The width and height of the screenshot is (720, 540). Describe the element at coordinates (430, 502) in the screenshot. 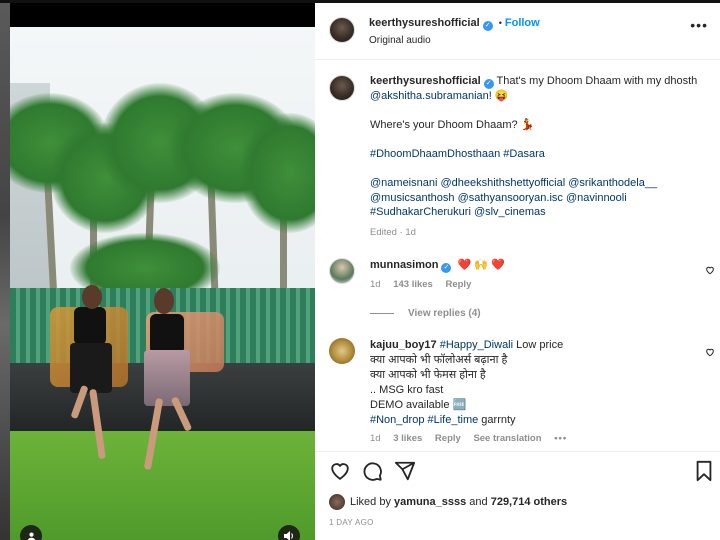

I see `liker-username: yamuna_ssss` at that location.